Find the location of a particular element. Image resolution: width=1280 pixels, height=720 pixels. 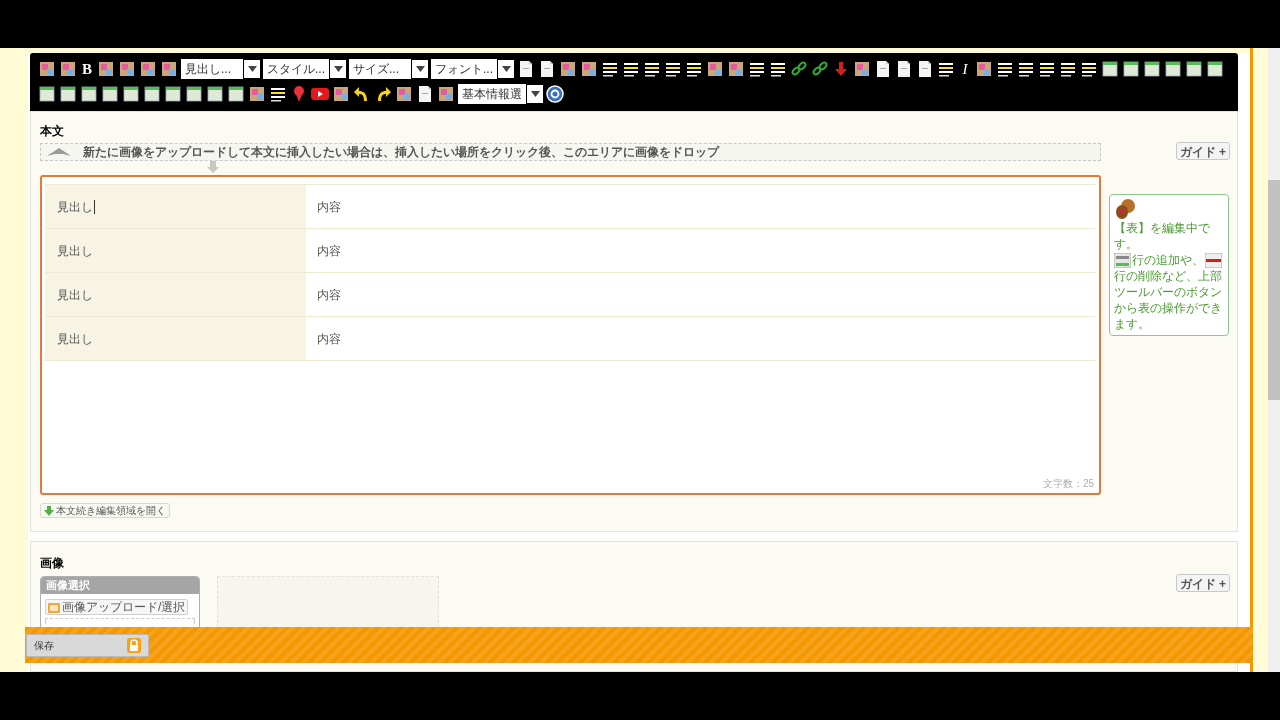

tooltip-text: 【表】を編集中です。 is located at coordinates (1162, 236).